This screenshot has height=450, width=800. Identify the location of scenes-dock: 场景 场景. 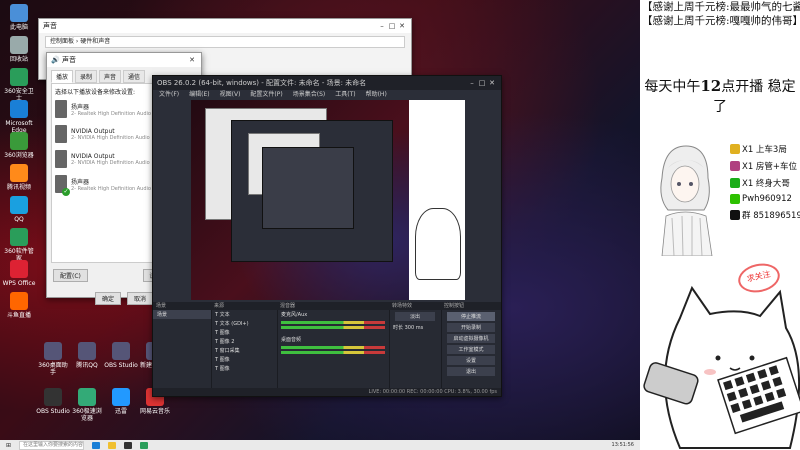
(182, 349).